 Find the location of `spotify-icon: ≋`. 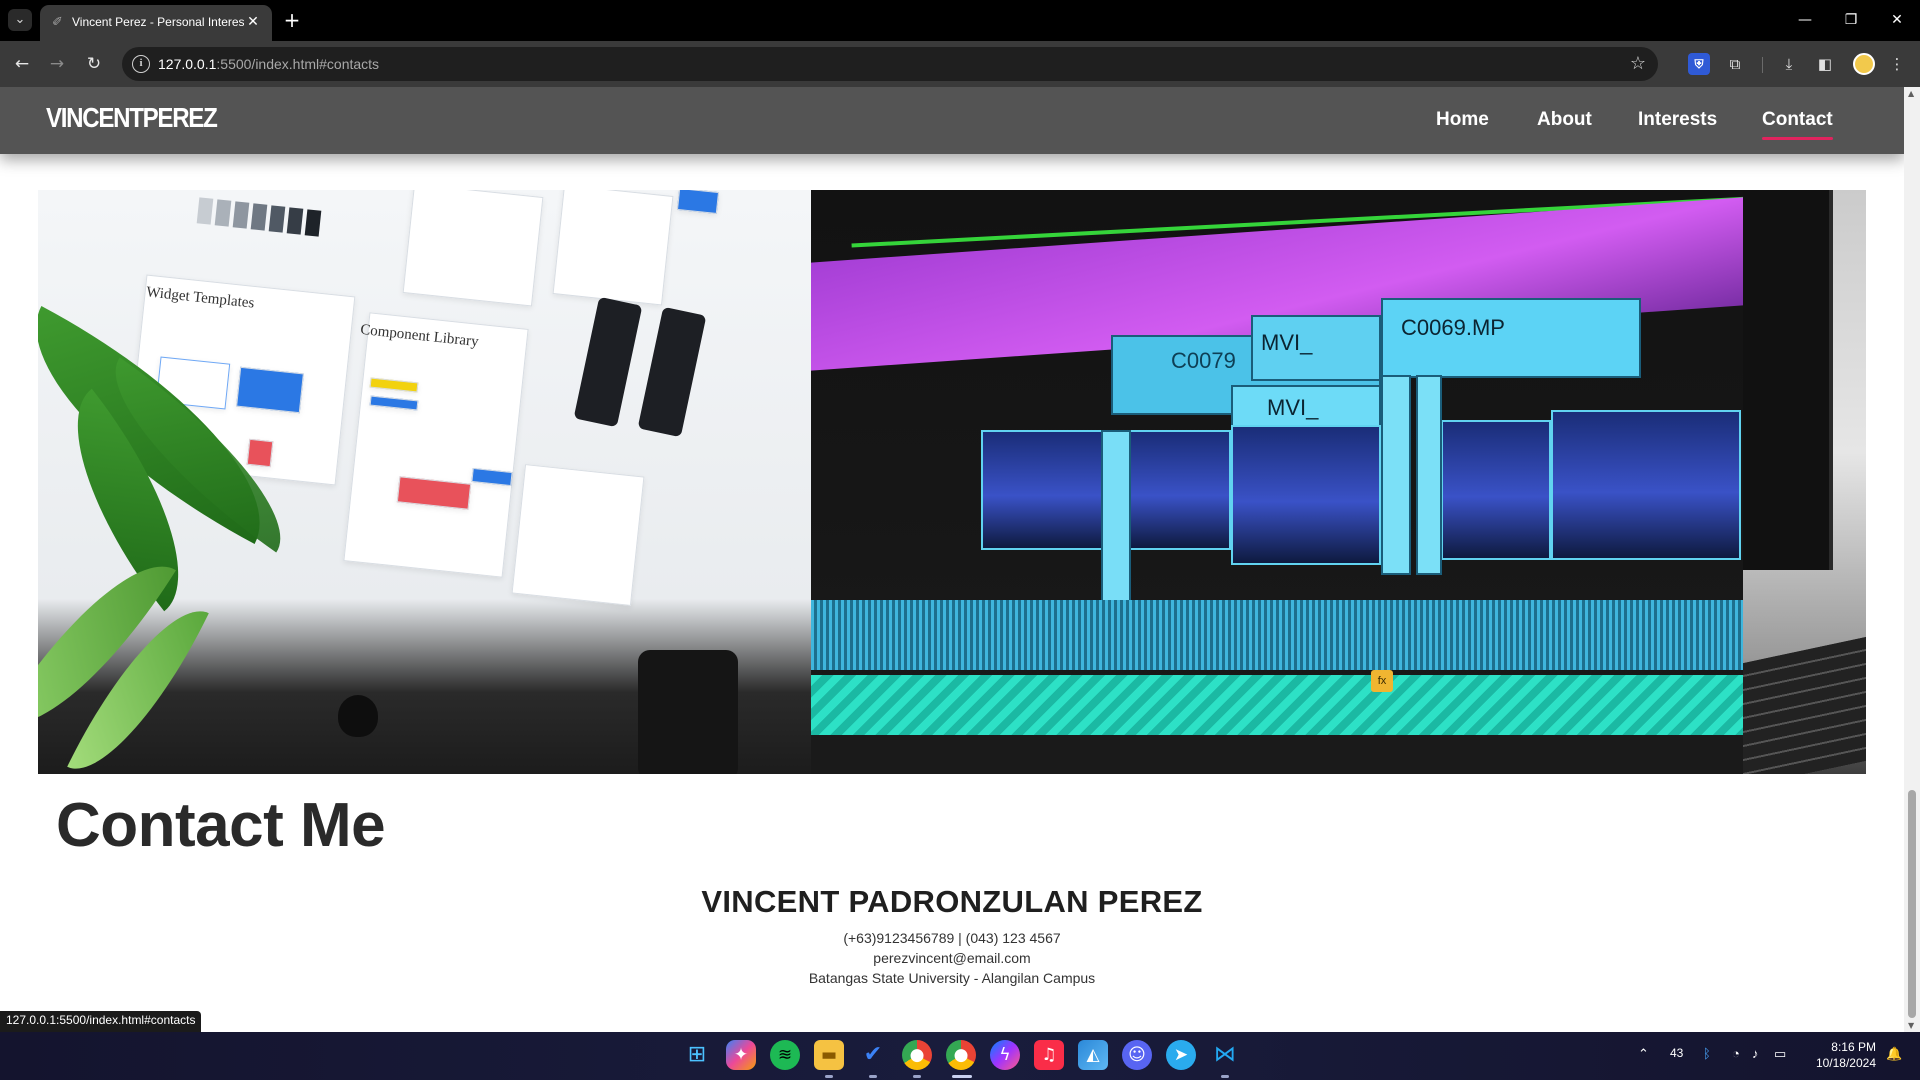

spotify-icon: ≋ is located at coordinates (785, 1055).